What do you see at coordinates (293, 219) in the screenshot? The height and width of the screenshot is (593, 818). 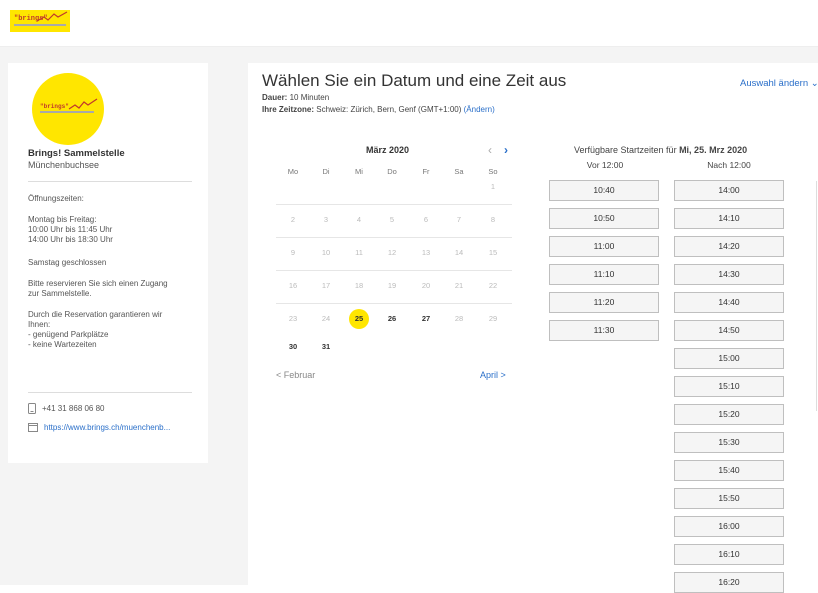 I see `calendar-day: 2` at bounding box center [293, 219].